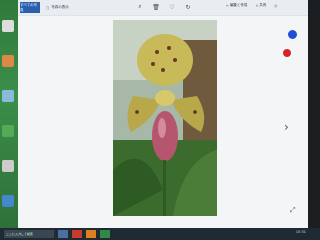 Image resolution: width=320 pixels, height=240 pixels. Describe the element at coordinates (172, 7) in the screenshot. I see `favorite-icon: ♡` at that location.